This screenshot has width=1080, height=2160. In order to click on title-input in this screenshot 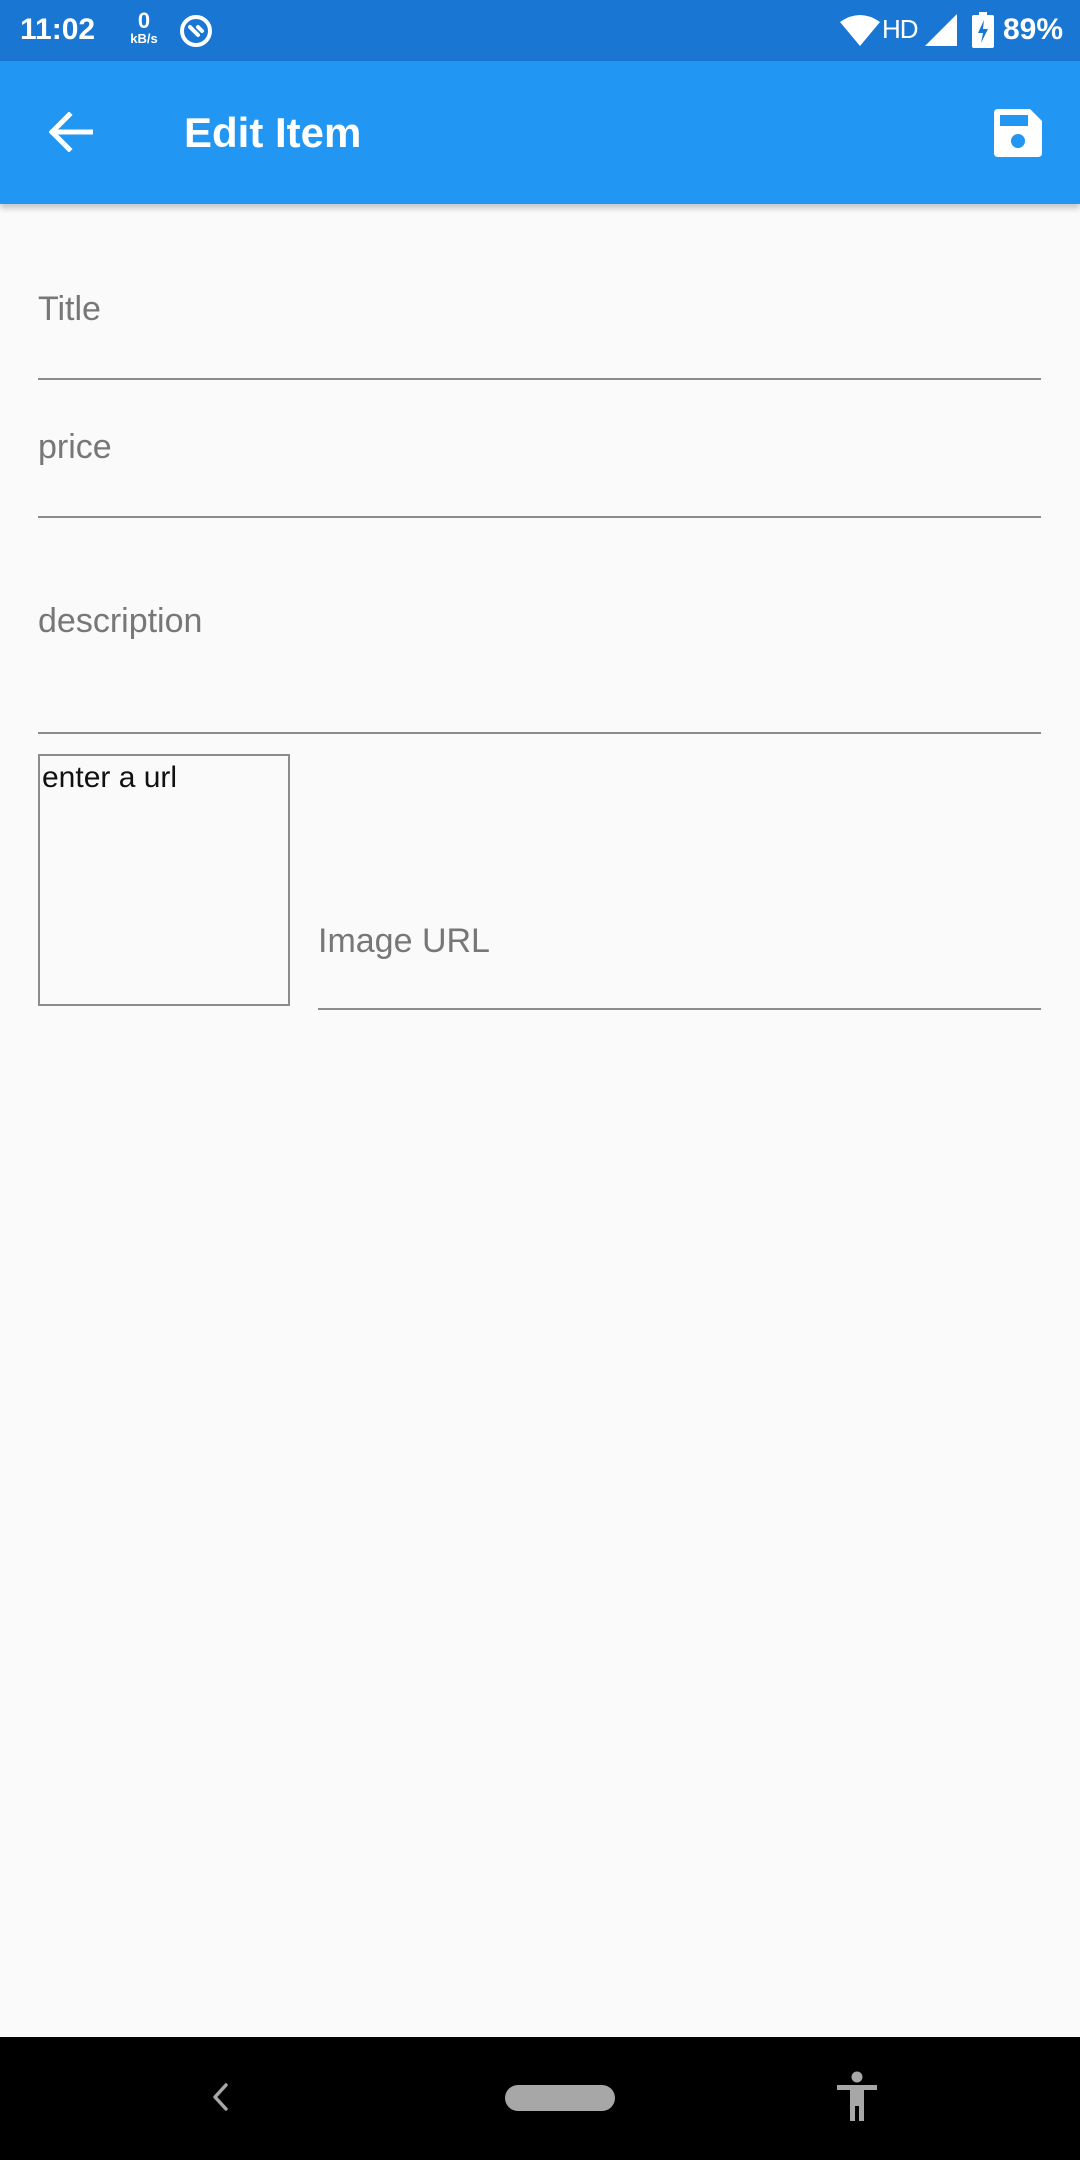, I will do `click(539, 309)`.